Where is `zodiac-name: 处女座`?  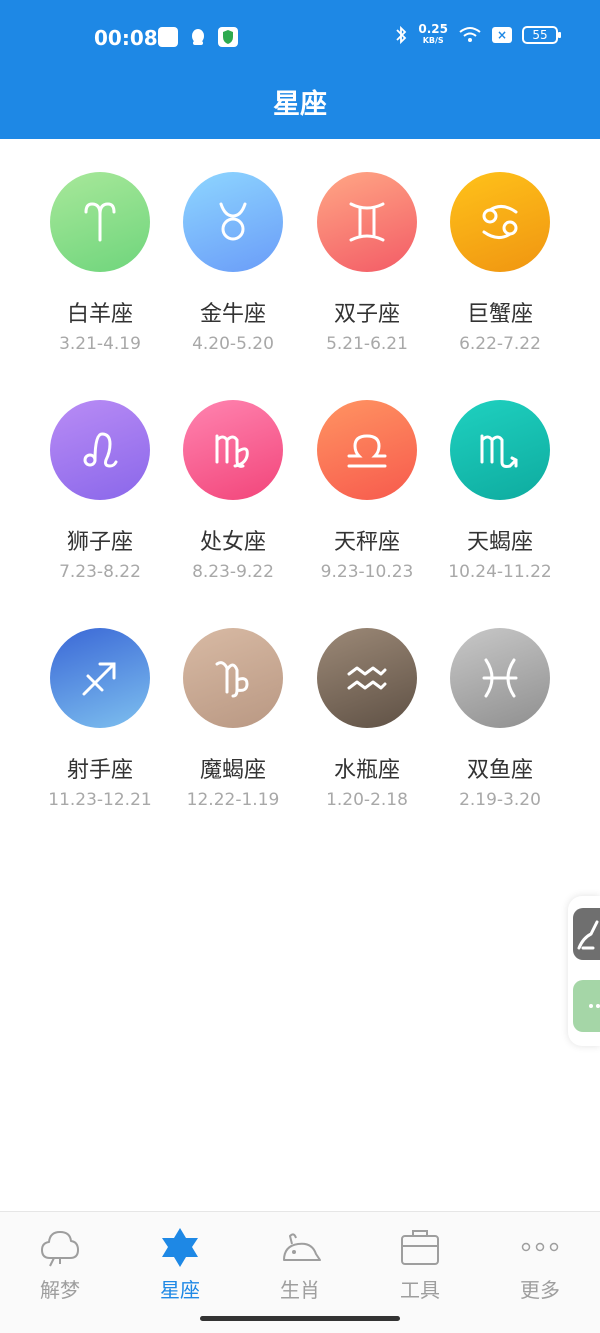 zodiac-name: 处女座 is located at coordinates (232, 542).